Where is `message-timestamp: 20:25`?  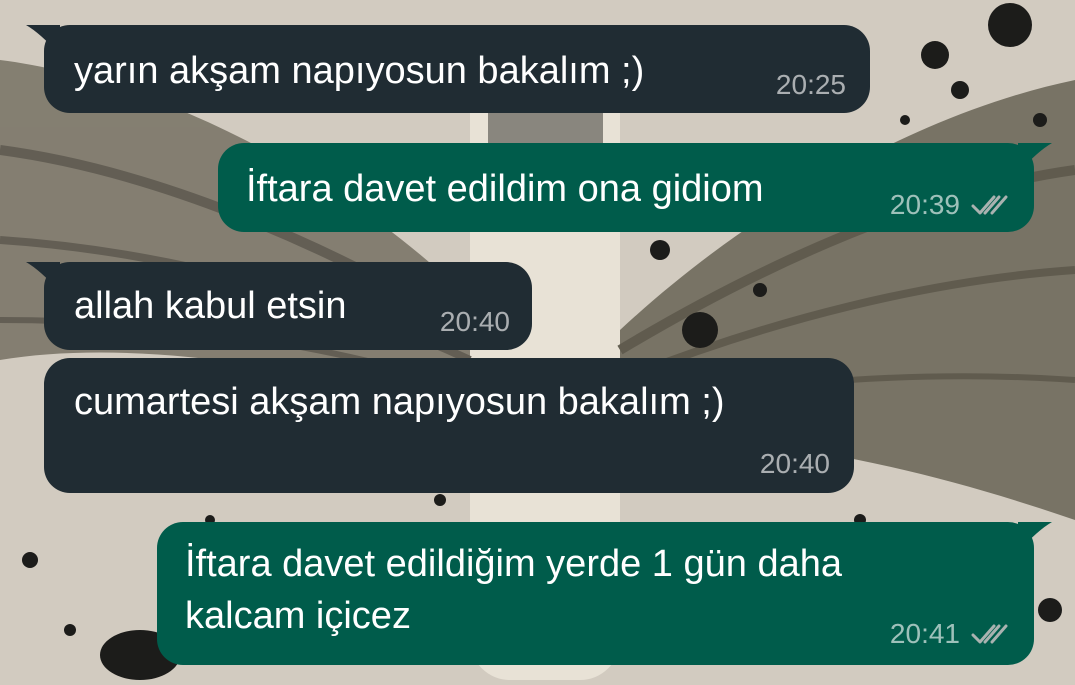 message-timestamp: 20:25 is located at coordinates (811, 85).